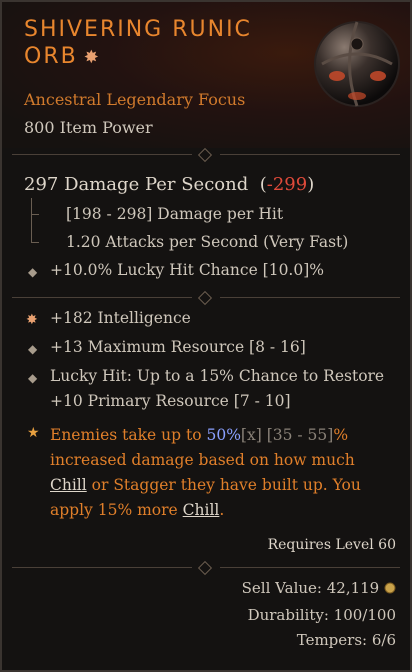  Describe the element at coordinates (321, 615) in the screenshot. I see `durability: Durability: 100/100` at that location.